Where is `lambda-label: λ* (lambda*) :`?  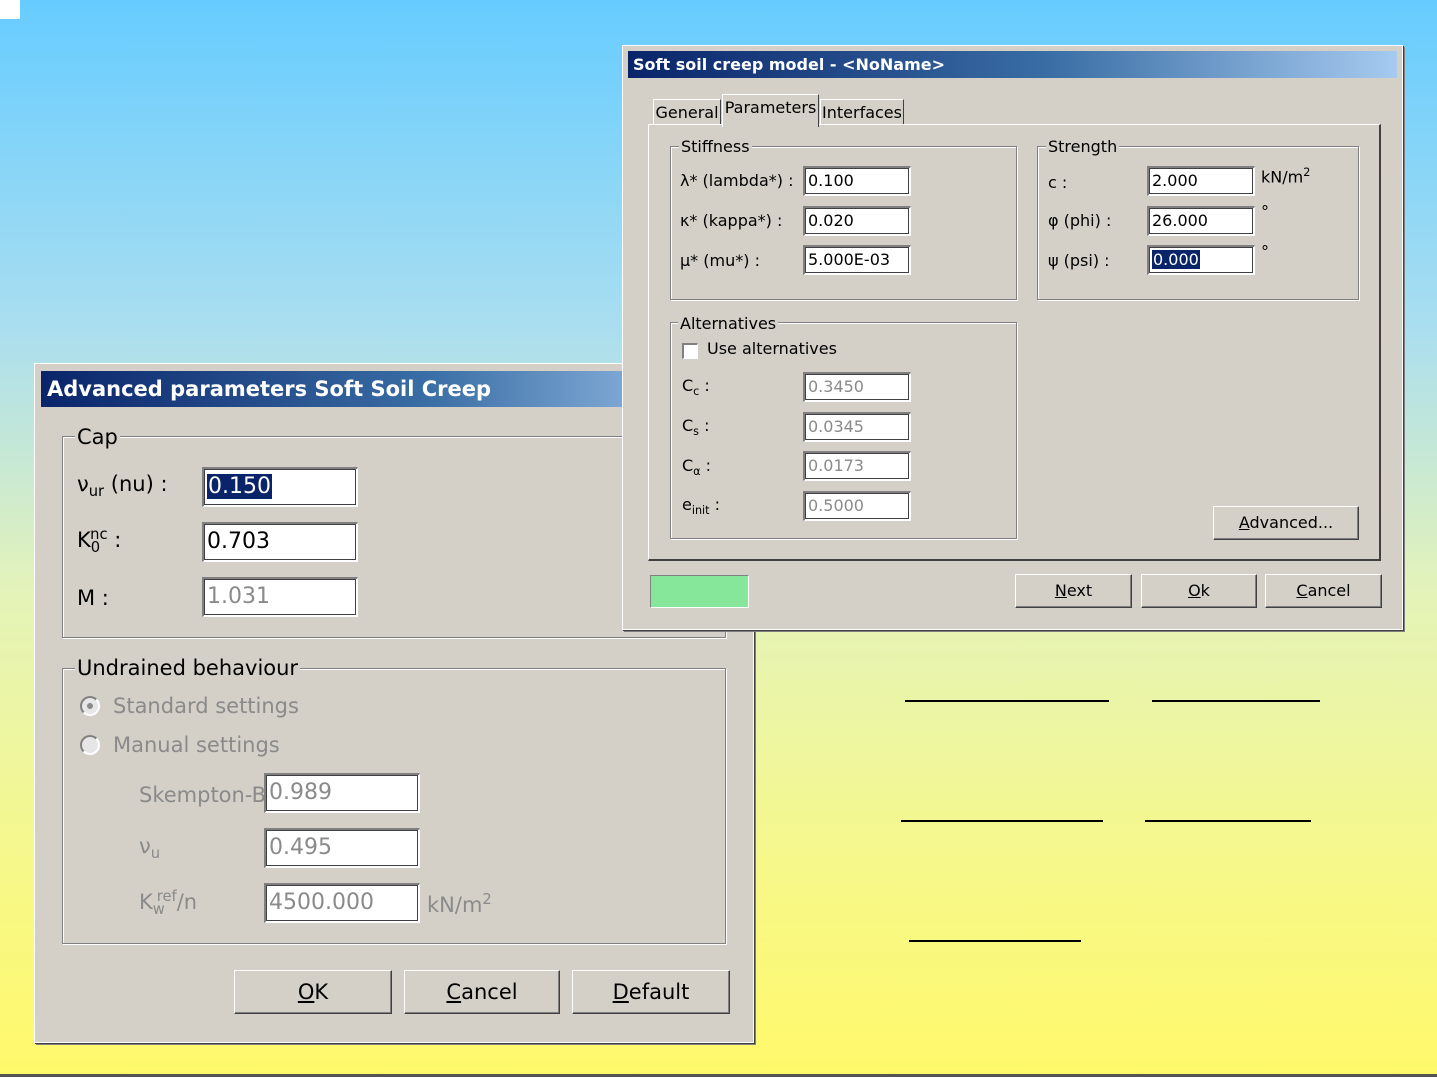
lambda-label: λ* (lambda*) : is located at coordinates (737, 180).